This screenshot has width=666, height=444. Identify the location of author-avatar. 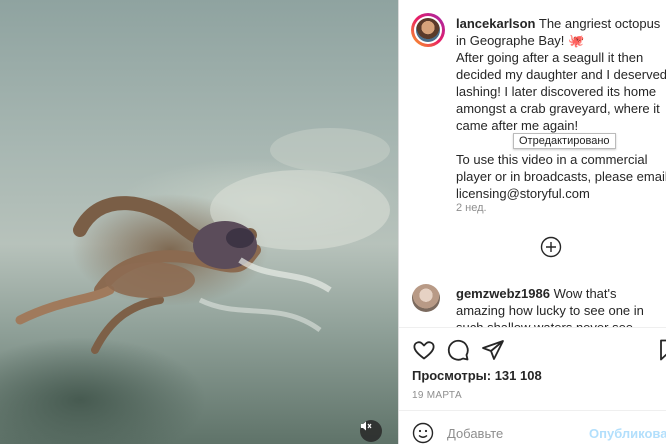
(428, 30).